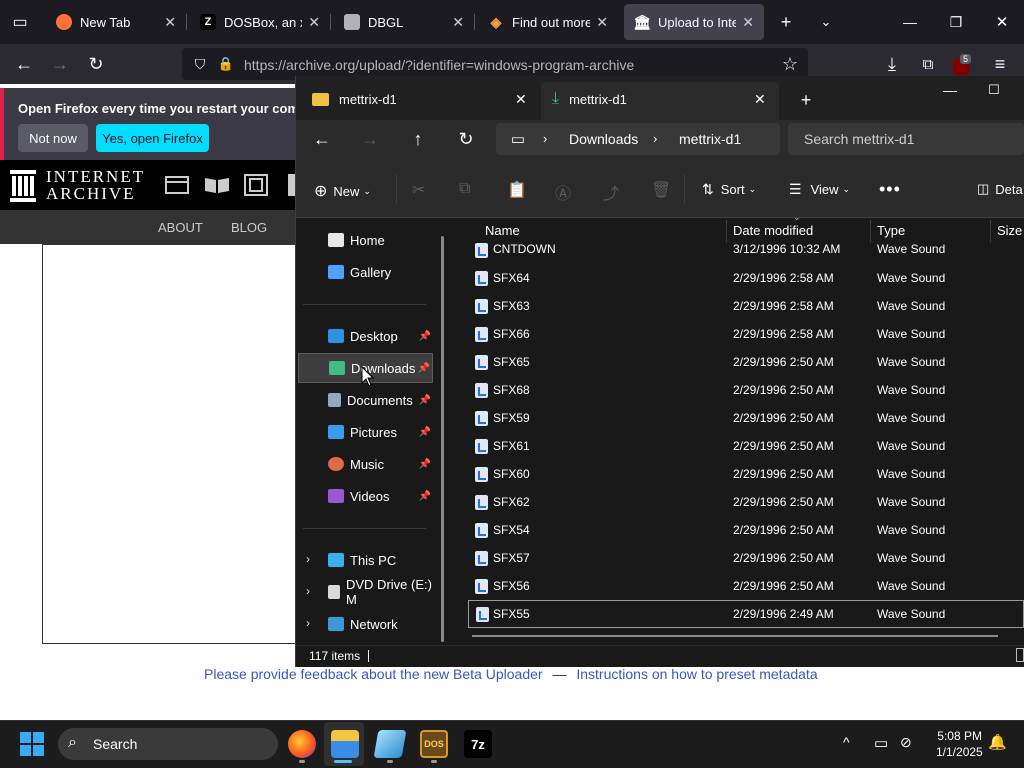 This screenshot has width=1024, height=768. What do you see at coordinates (806, 100) in the screenshot?
I see `new-explorer-tab-plus-icon: +` at bounding box center [806, 100].